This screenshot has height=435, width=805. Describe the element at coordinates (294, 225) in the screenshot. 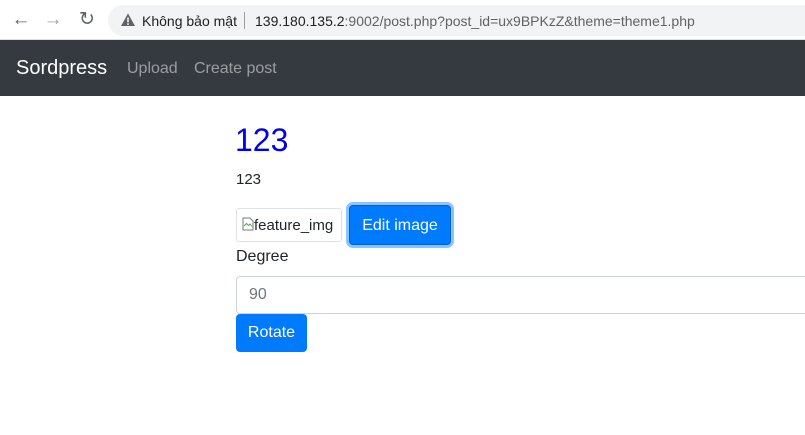

I see `feature-image-alt-text: feature_img` at that location.